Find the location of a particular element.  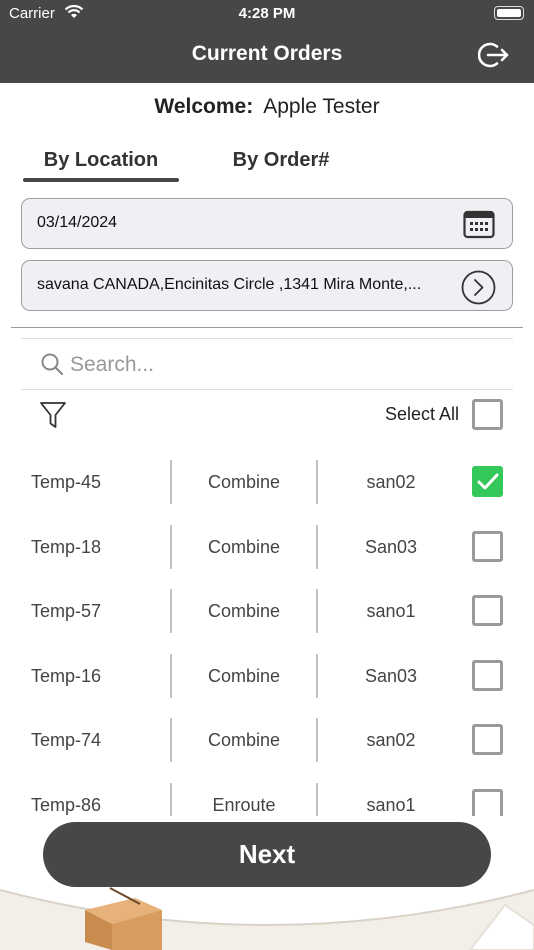

order-row: Temp-74 Combine san02 is located at coordinates (267, 740).